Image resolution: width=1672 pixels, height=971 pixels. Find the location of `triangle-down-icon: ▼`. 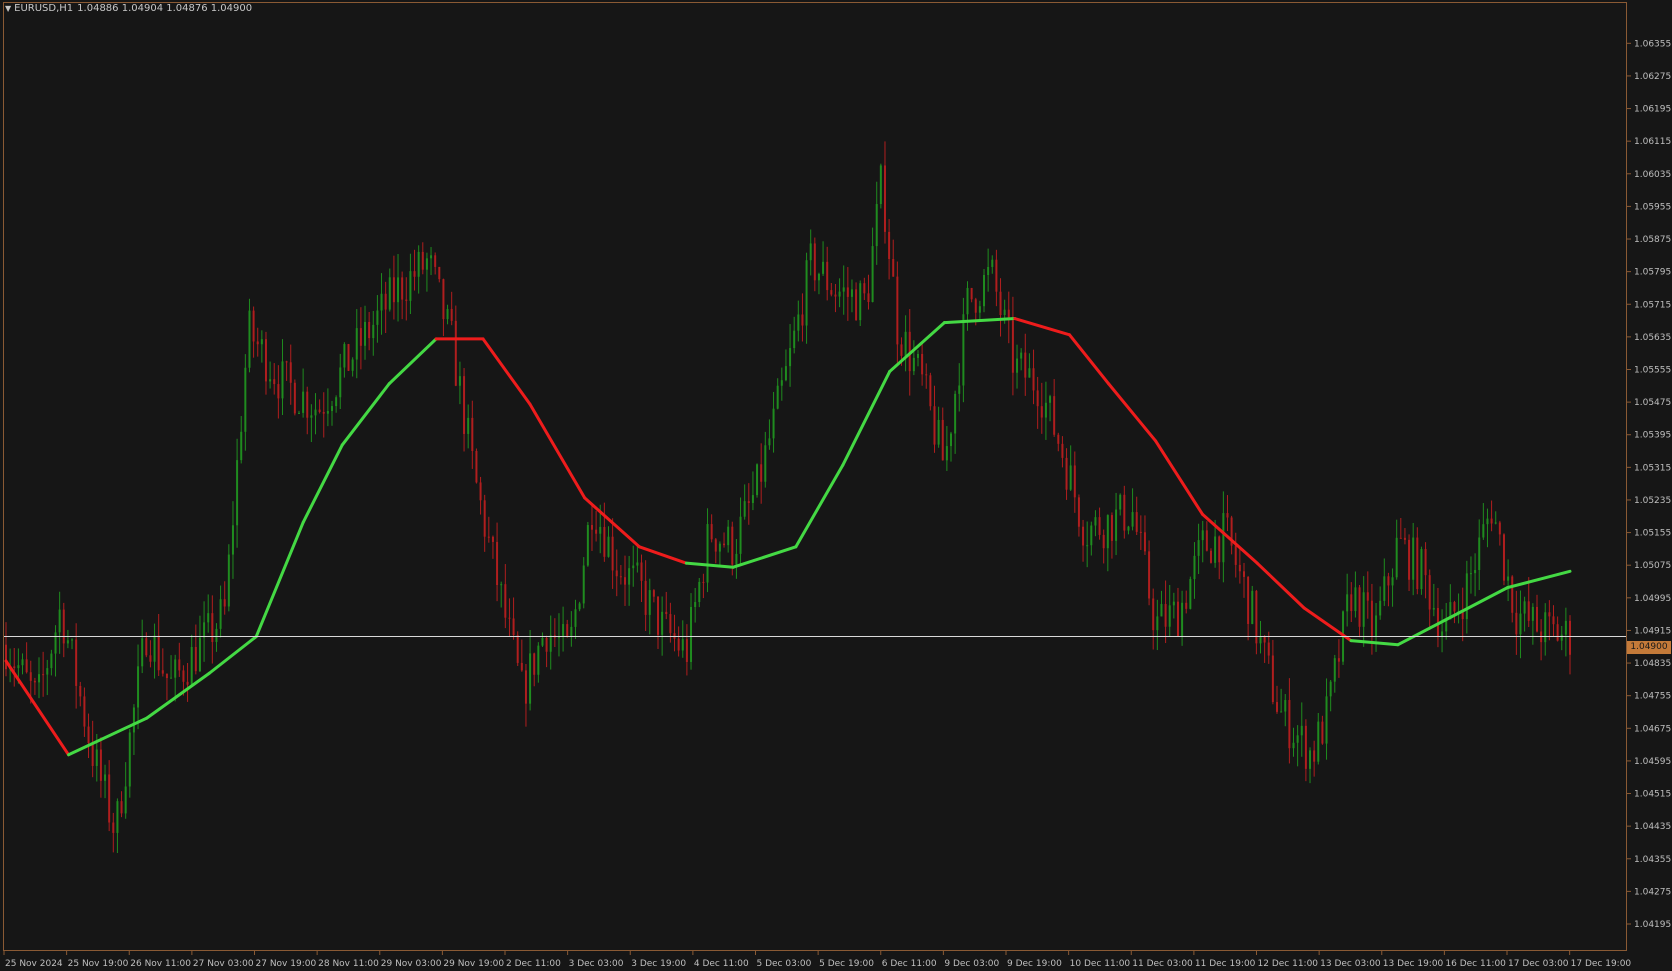

triangle-down-icon: ▼ is located at coordinates (8, 8).